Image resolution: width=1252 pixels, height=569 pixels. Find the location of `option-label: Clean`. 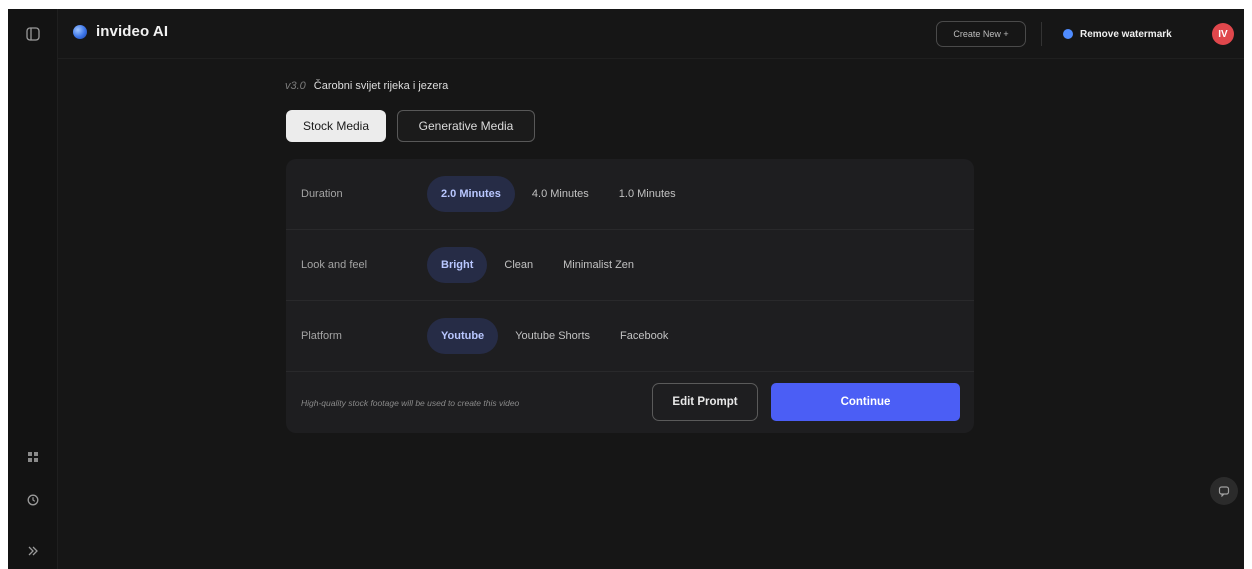

option-label: Clean is located at coordinates (519, 265).